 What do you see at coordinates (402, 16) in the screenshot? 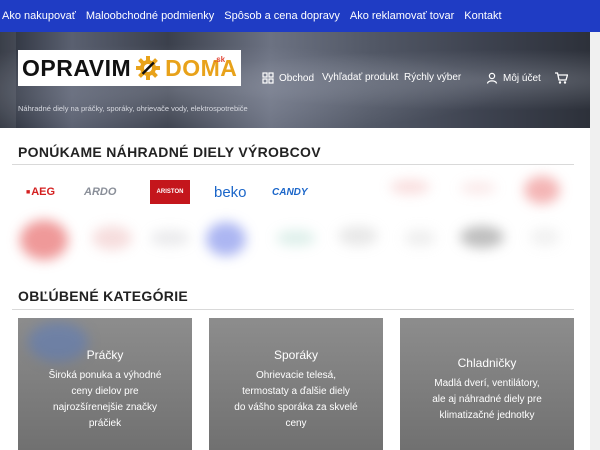
I see `nav-link-complaints: Ako reklamovať tovar` at bounding box center [402, 16].